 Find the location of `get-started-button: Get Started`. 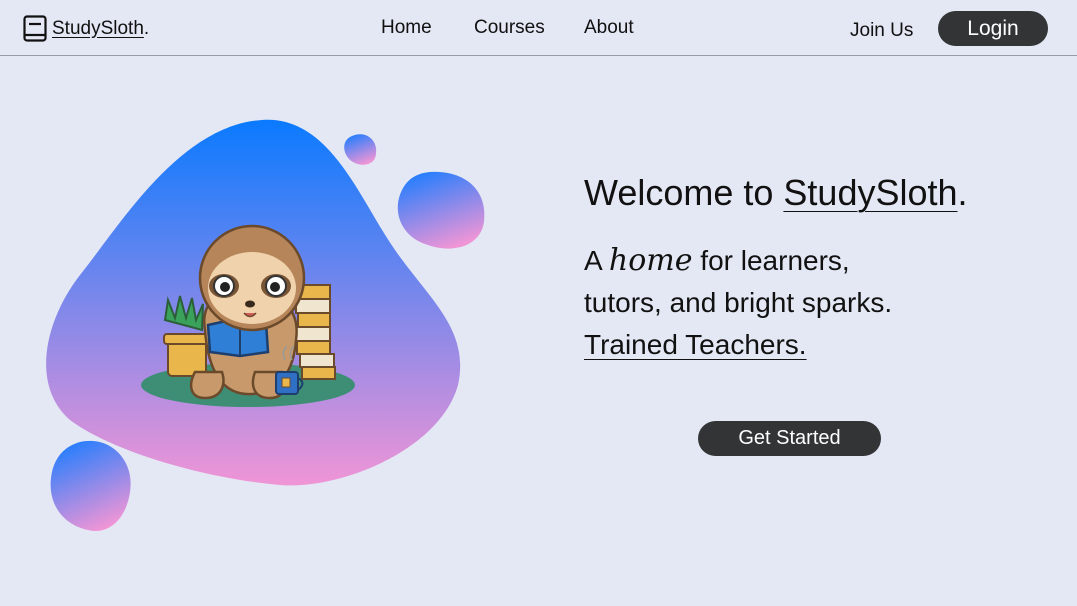

get-started-button: Get Started is located at coordinates (789, 438).